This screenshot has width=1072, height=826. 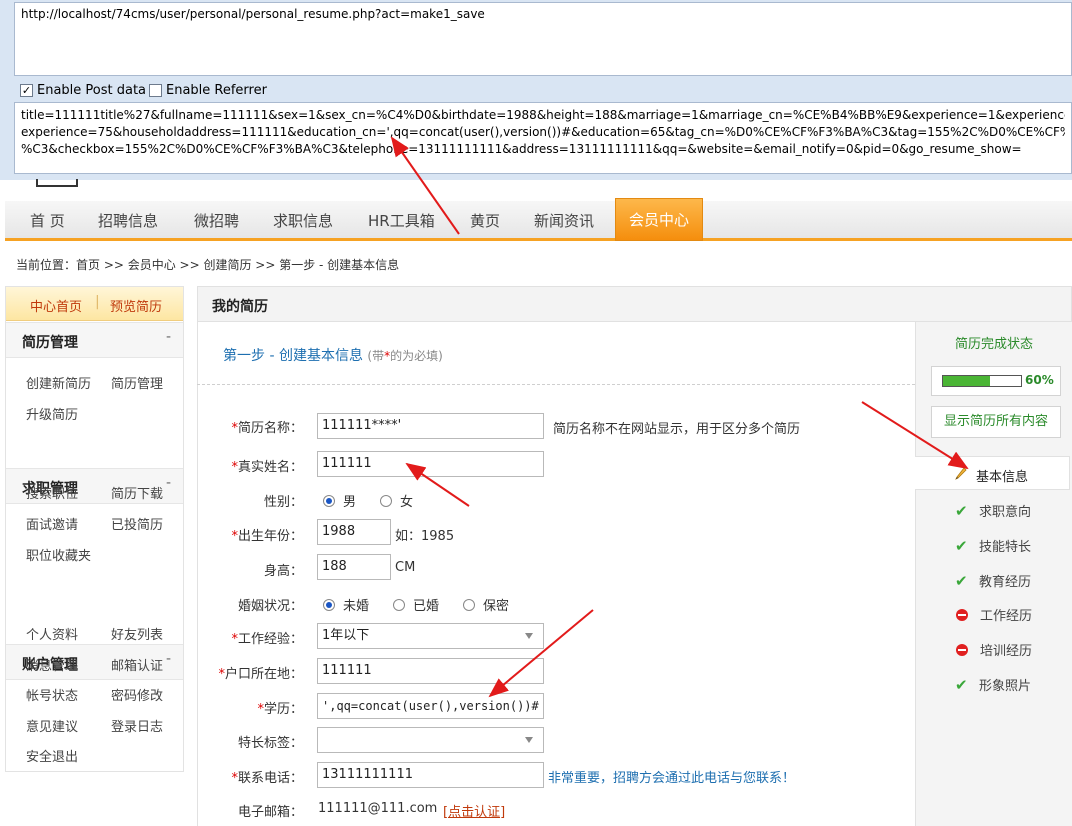 What do you see at coordinates (137, 694) in the screenshot?
I see `sidebar-item-change-password: 密码修改` at bounding box center [137, 694].